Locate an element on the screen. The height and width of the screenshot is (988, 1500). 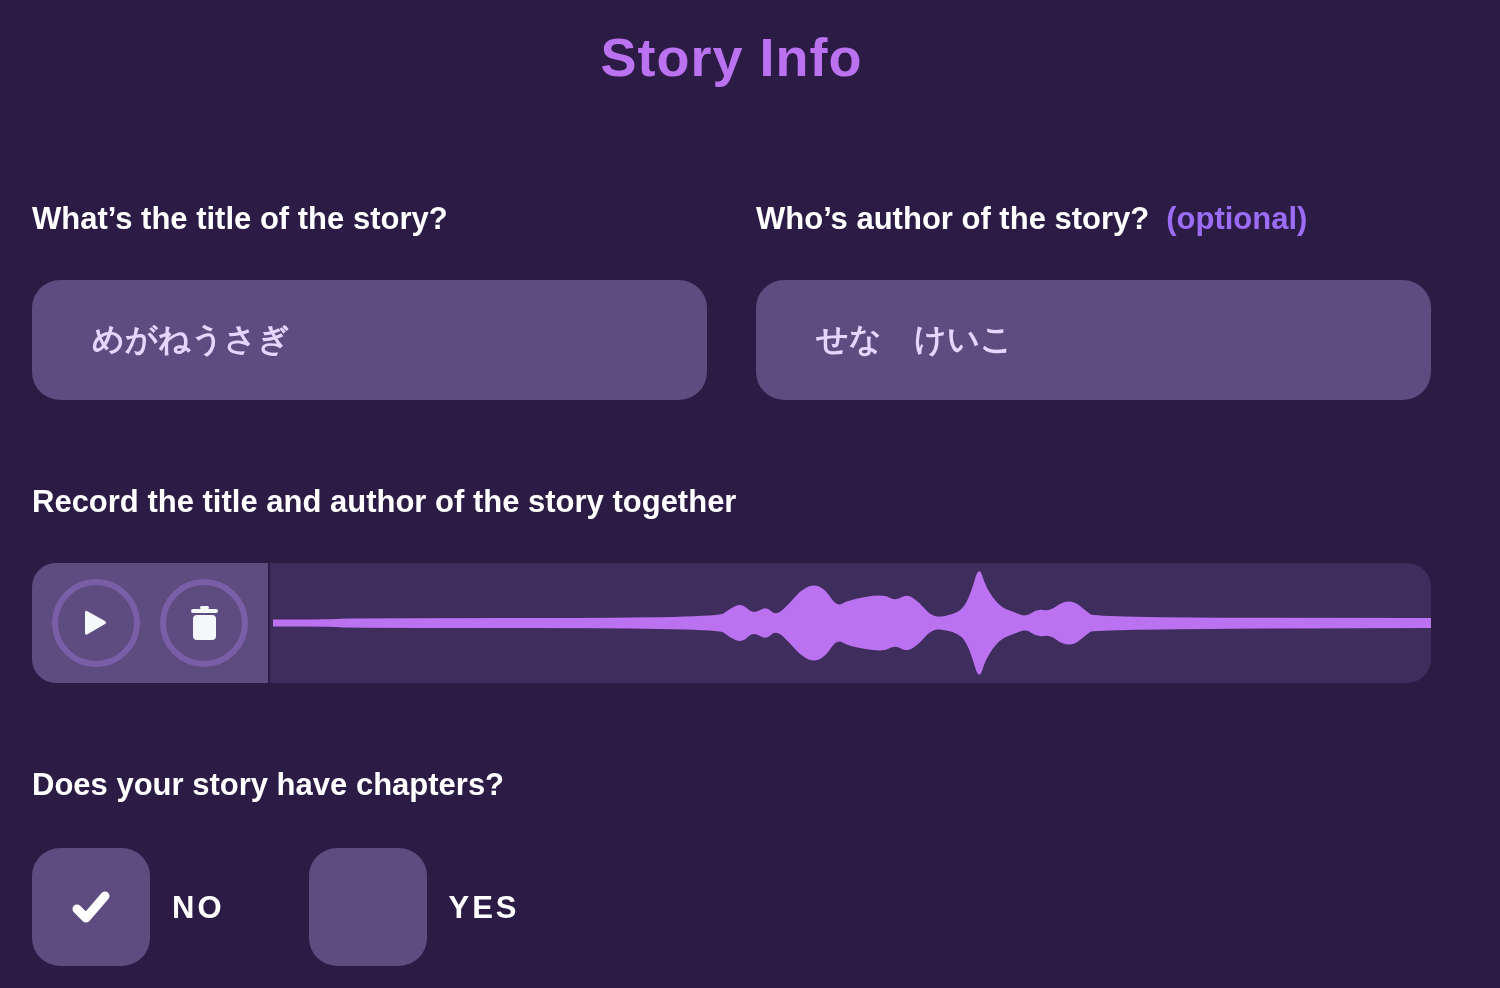
trash-icon is located at coordinates (204, 623).